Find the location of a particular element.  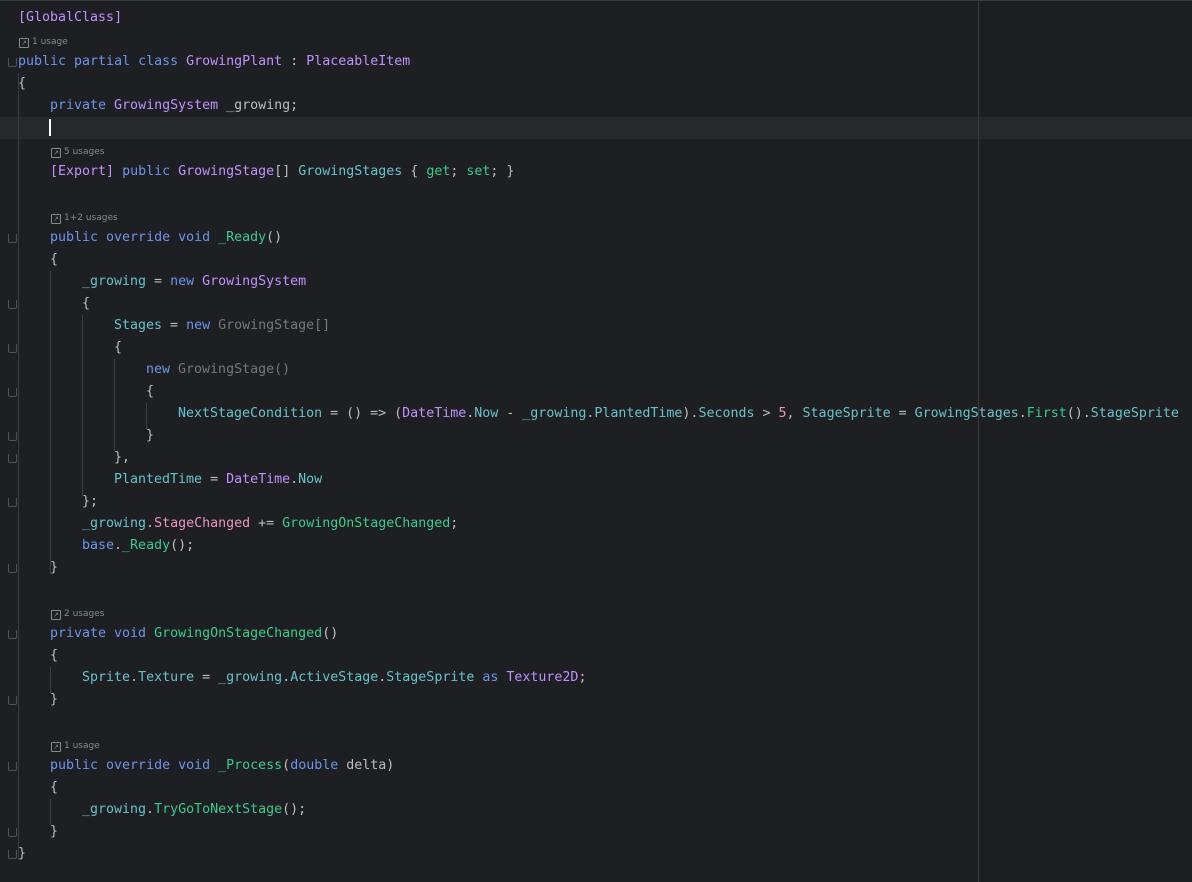

code-token: _Ready is located at coordinates (146, 545).